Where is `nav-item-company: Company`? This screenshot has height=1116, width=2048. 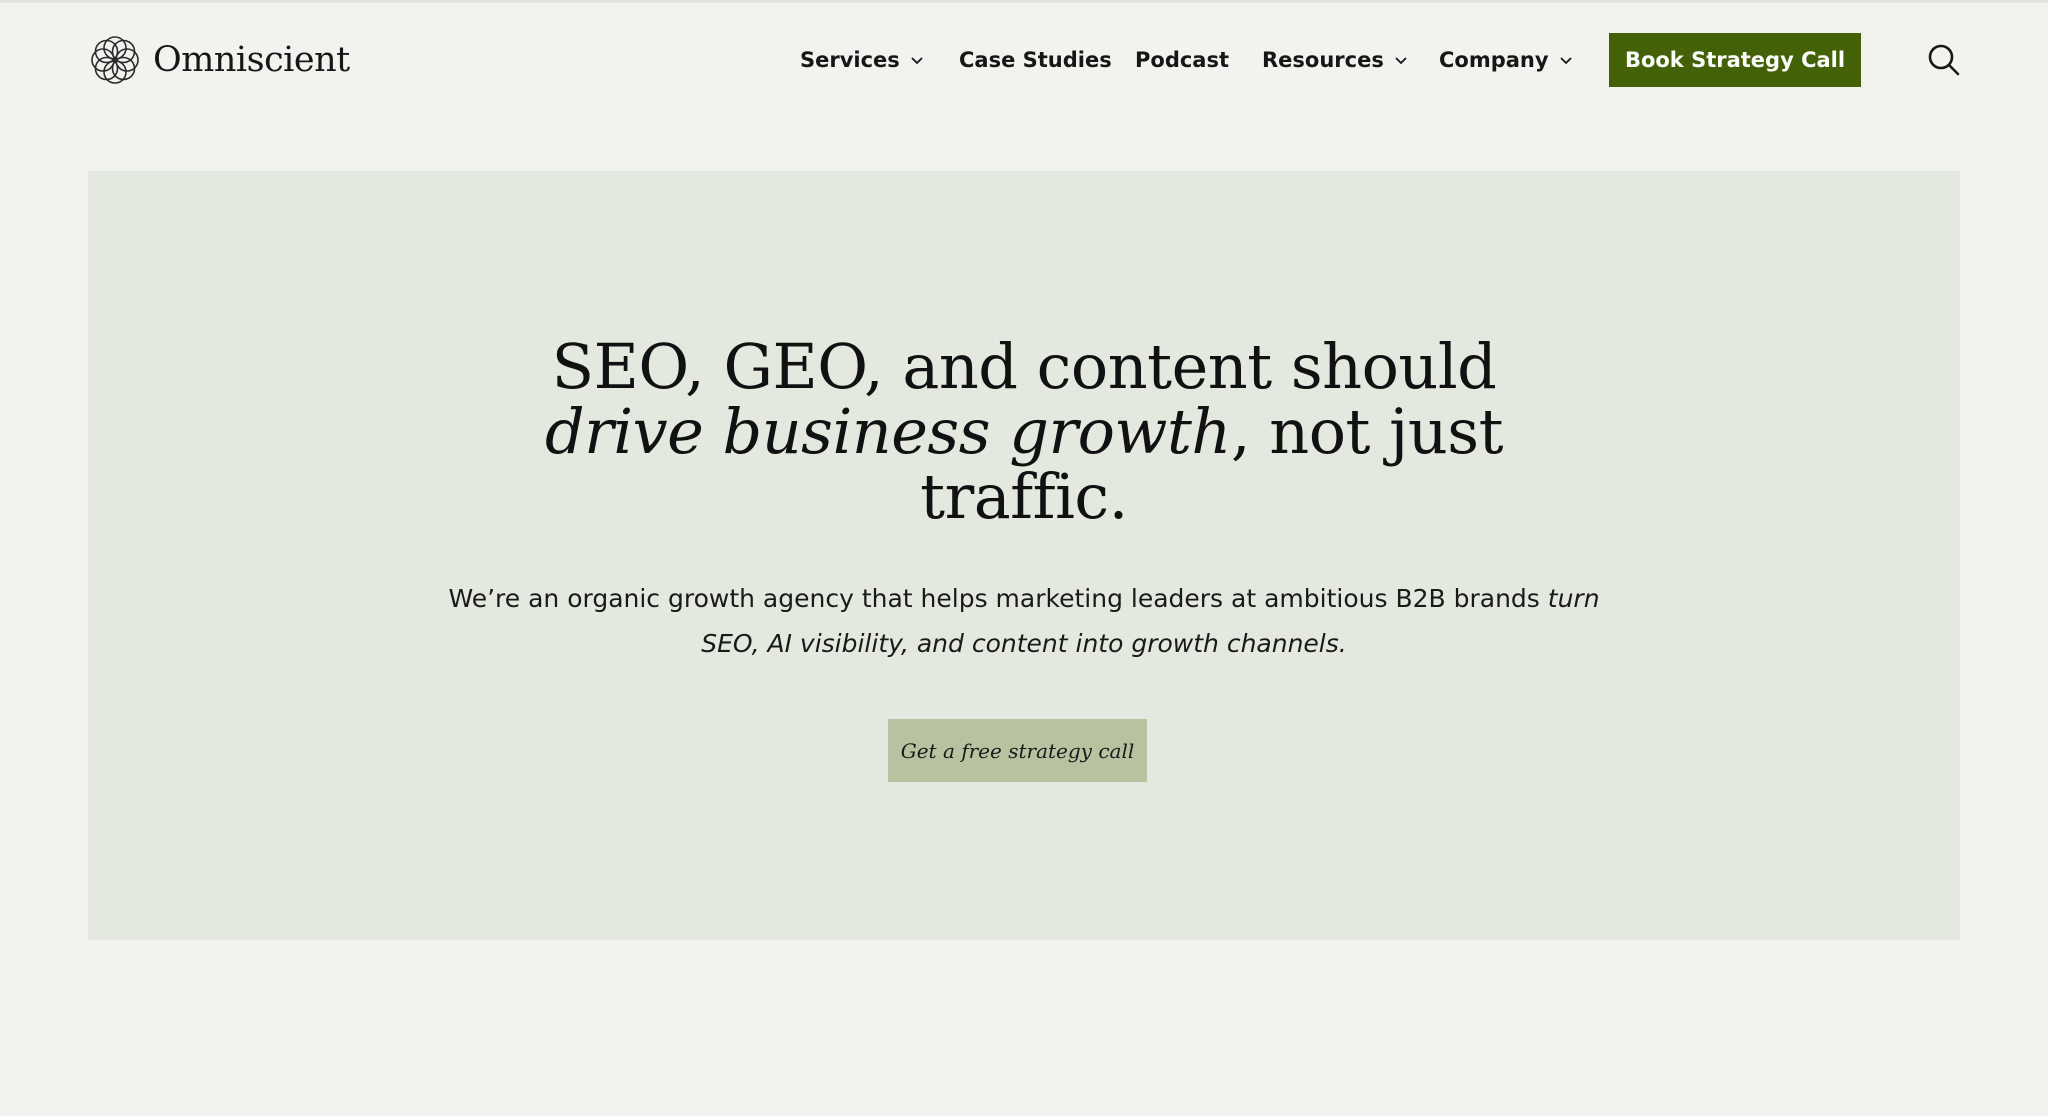
nav-item-company: Company is located at coordinates (1506, 60).